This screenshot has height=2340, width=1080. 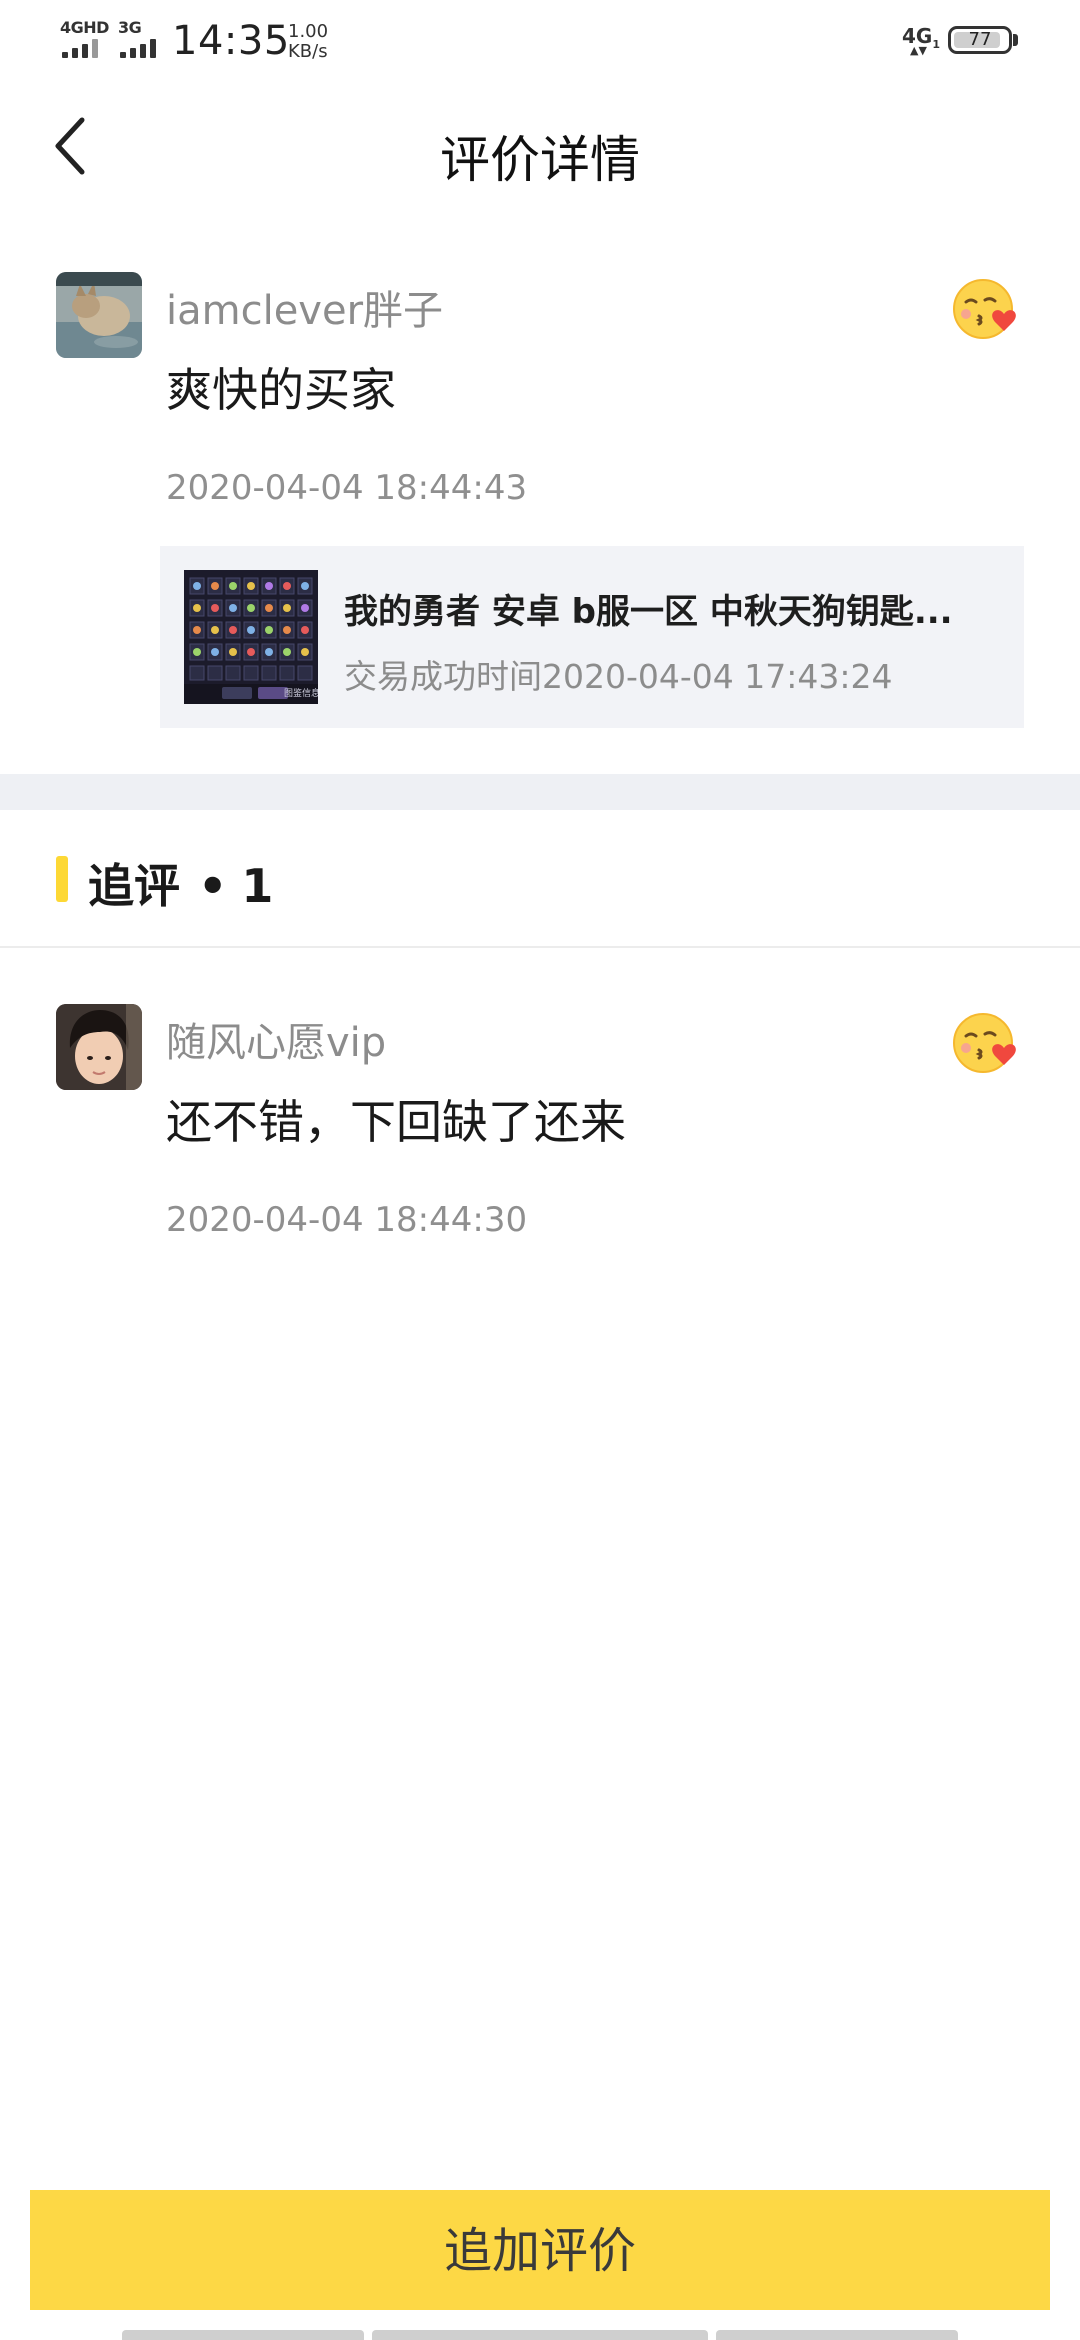 I want to click on review-timestamp: 2020-04-04 18:44:30, so click(x=347, y=1220).